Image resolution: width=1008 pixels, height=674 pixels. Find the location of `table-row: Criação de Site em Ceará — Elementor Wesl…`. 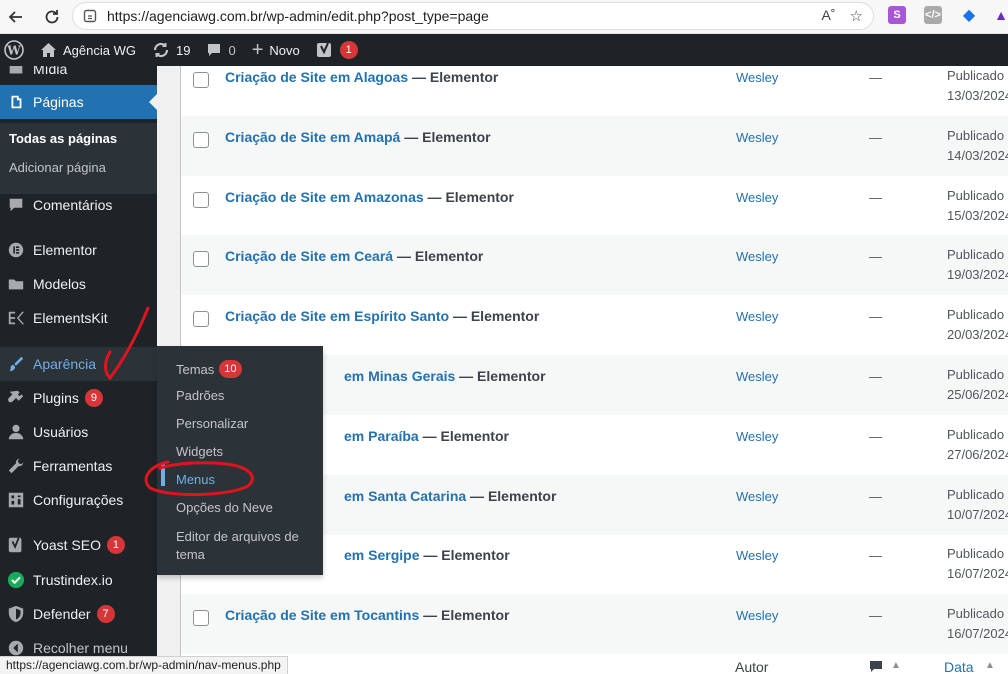

table-row: Criação de Site em Ceará — Elementor Wesl… is located at coordinates (594, 265).